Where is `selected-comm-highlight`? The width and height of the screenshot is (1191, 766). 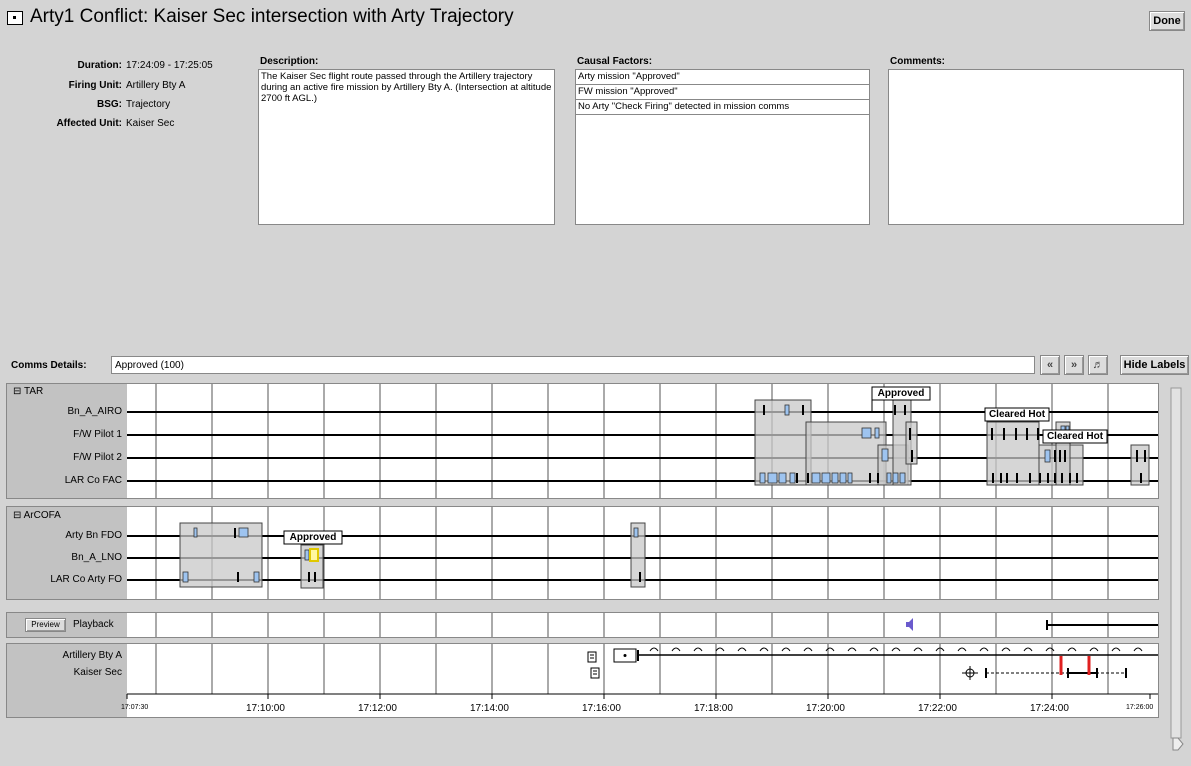 selected-comm-highlight is located at coordinates (314, 555).